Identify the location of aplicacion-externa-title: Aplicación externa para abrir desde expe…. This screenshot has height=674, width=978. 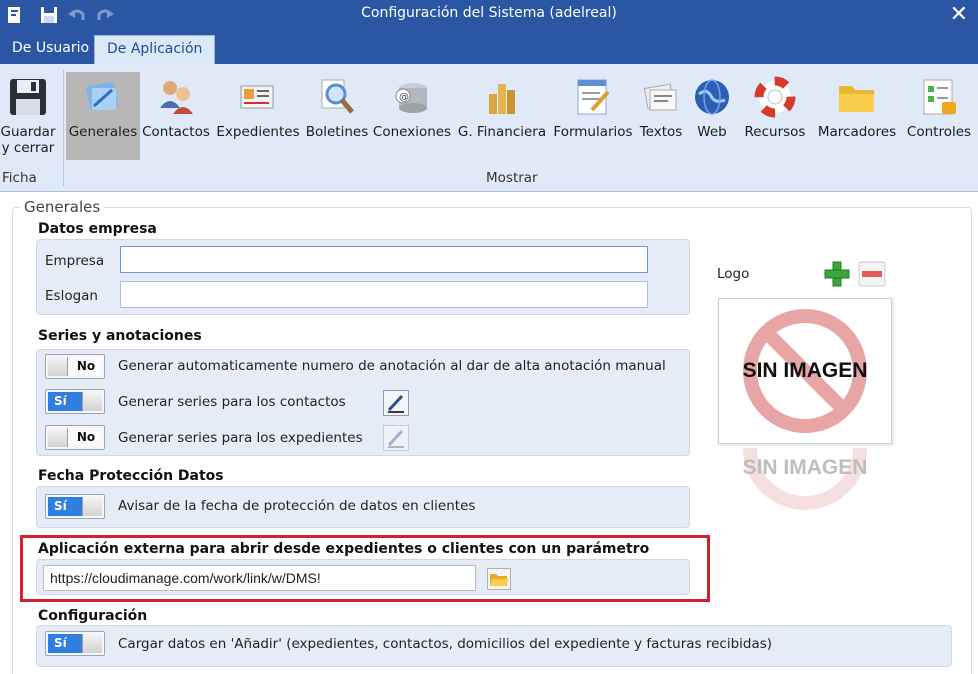
(344, 549).